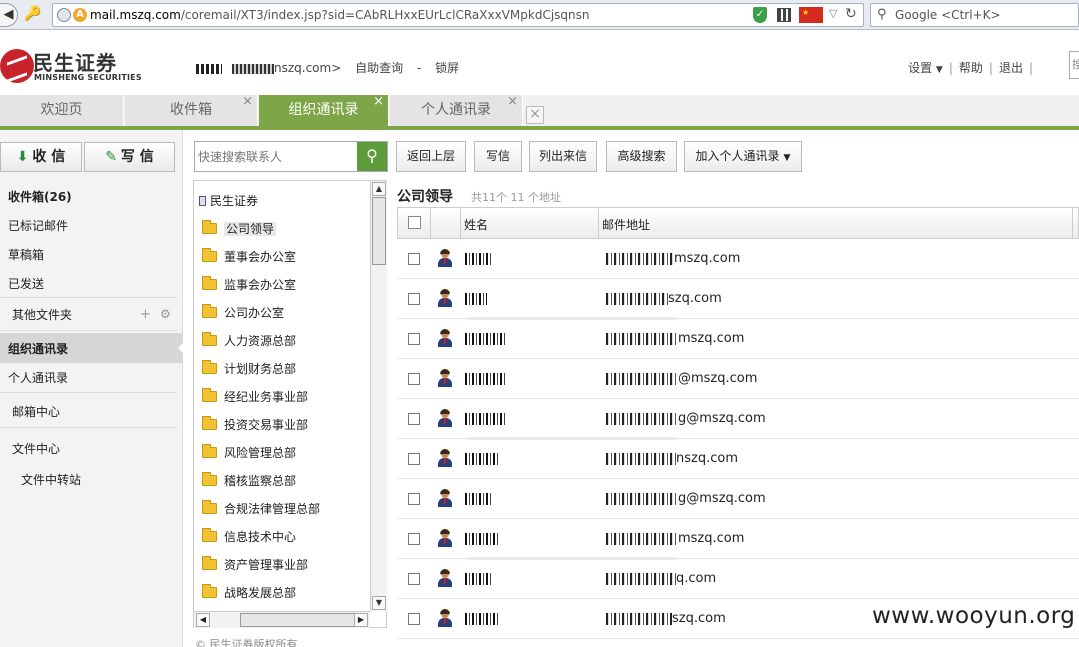  What do you see at coordinates (129, 157) in the screenshot?
I see `compose-button: ✎ 写 信` at bounding box center [129, 157].